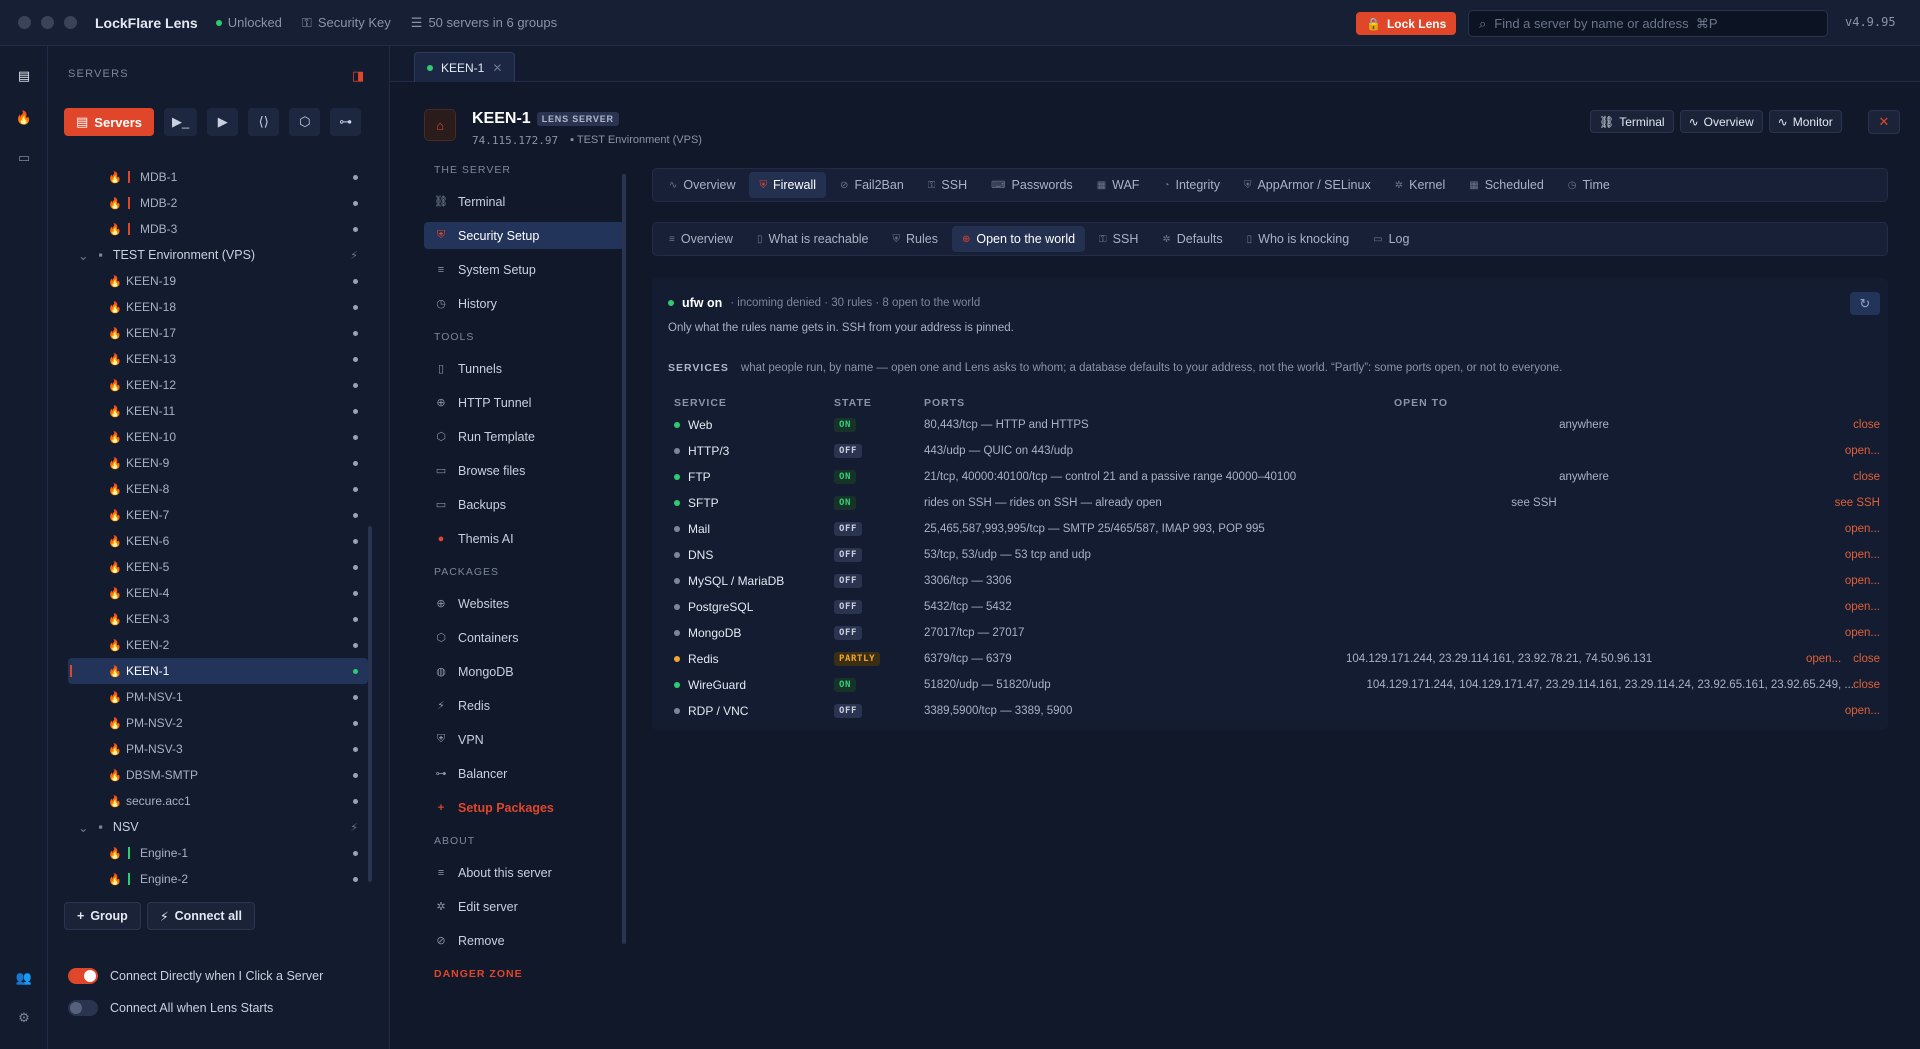 The image size is (1920, 1049). What do you see at coordinates (218, 463) in the screenshot?
I see `server-item: 🔥 KEEN-9` at bounding box center [218, 463].